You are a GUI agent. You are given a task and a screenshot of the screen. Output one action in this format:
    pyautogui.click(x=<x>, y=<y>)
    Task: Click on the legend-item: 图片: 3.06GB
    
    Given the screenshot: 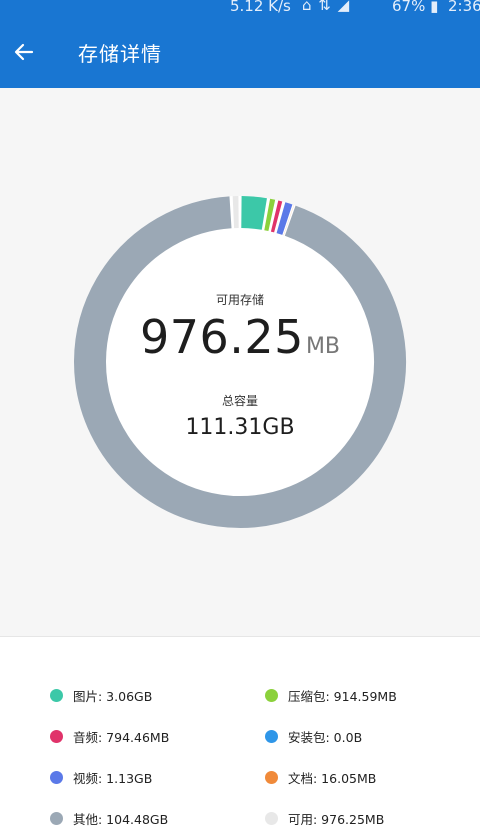 What is the action you would take?
    pyautogui.click(x=101, y=695)
    